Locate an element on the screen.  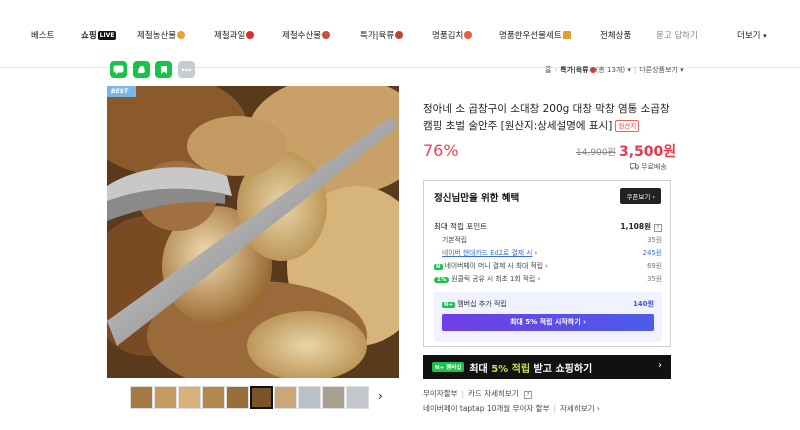
breadcrumb-count: (총 13개) is located at coordinates (610, 70).